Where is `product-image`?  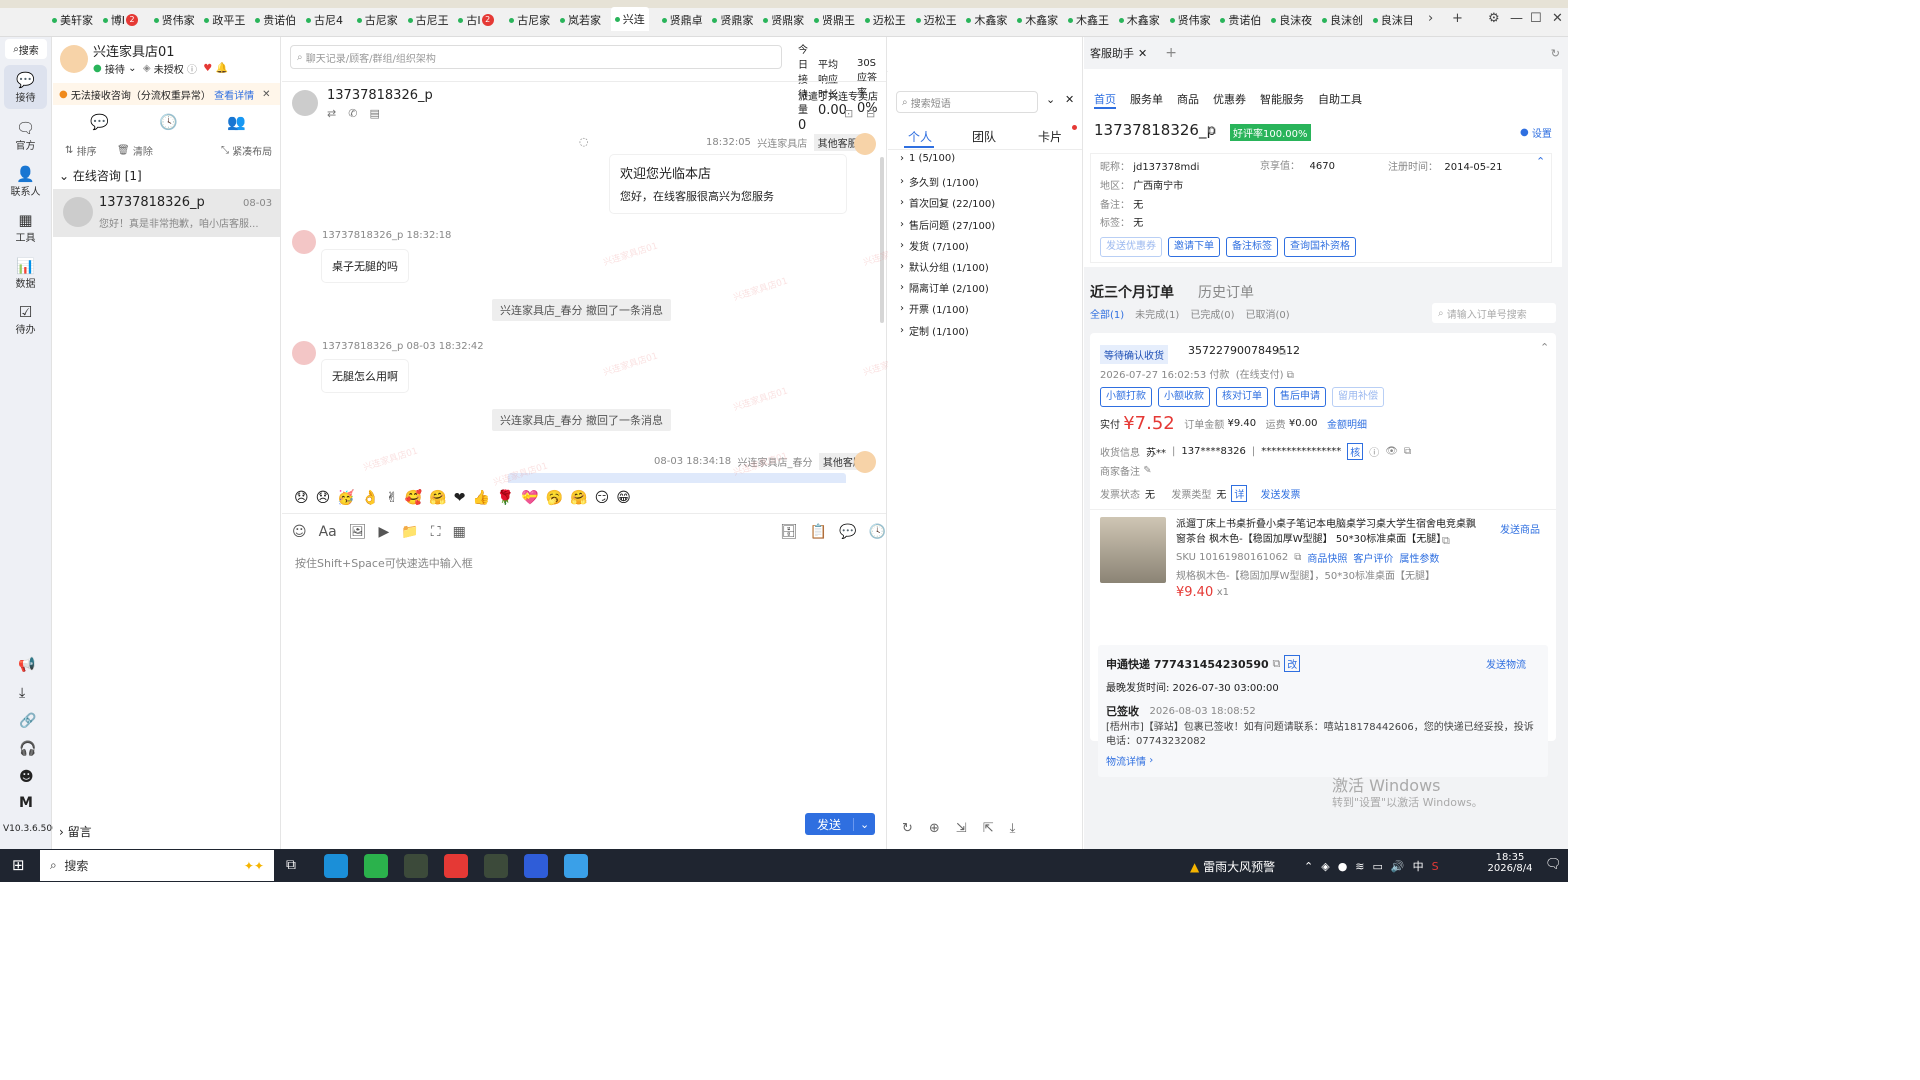
product-image is located at coordinates (1133, 550).